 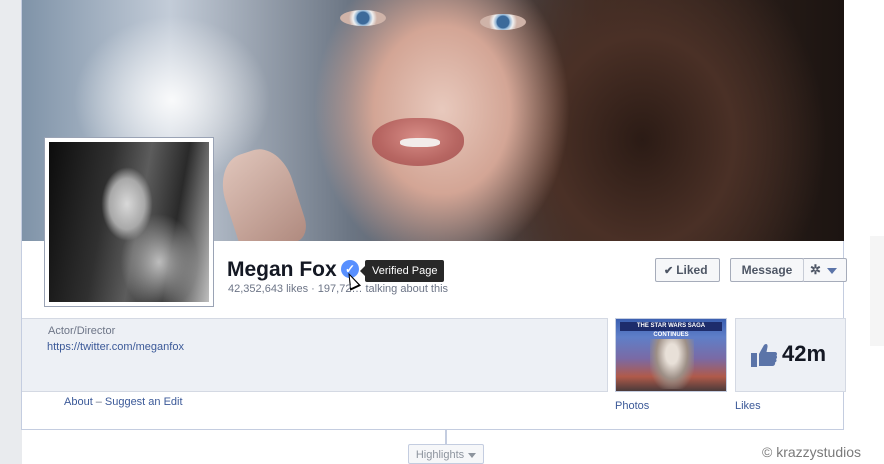 I want to click on message-label: Message, so click(x=767, y=270).